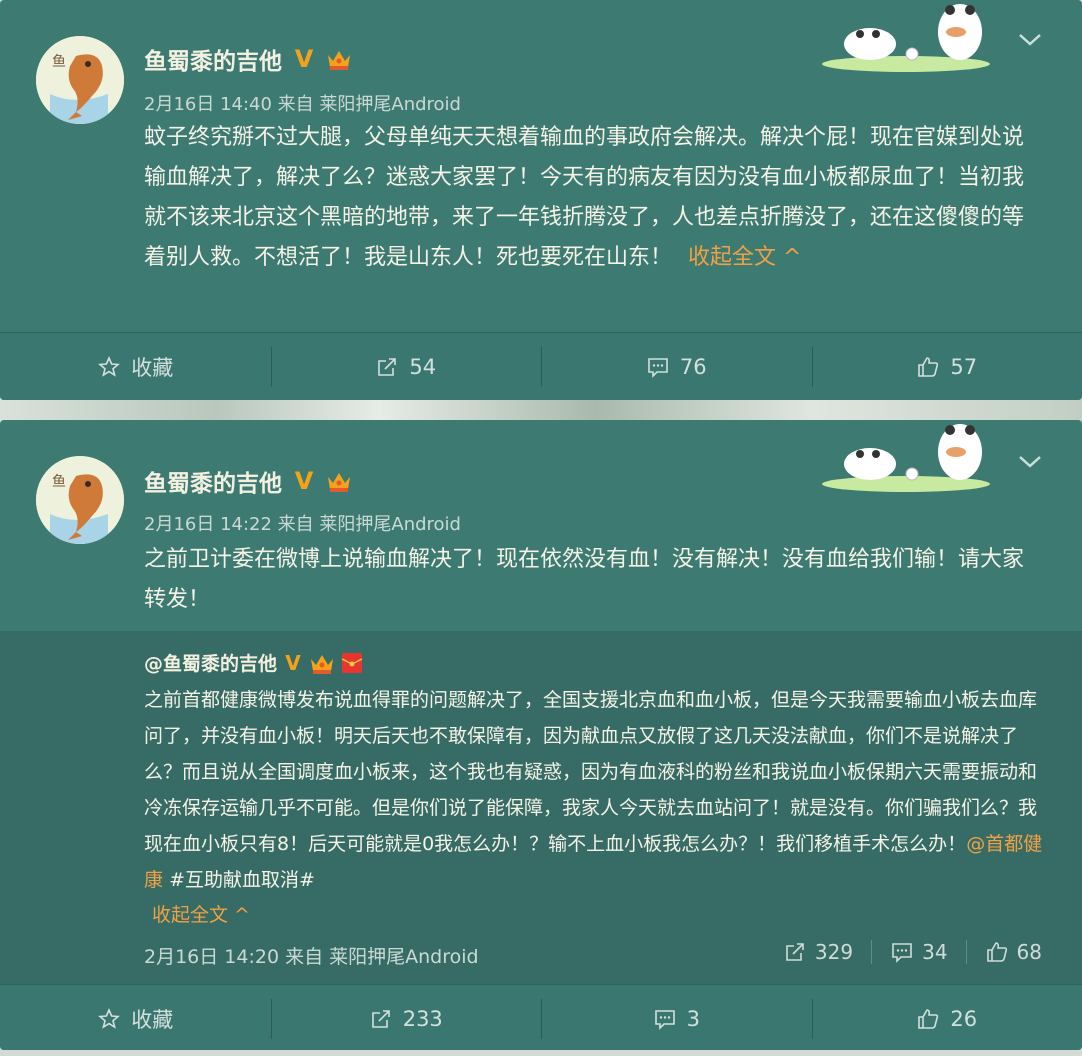 The height and width of the screenshot is (1056, 1082). Describe the element at coordinates (422, 1018) in the screenshot. I see `repost-count: 233` at that location.